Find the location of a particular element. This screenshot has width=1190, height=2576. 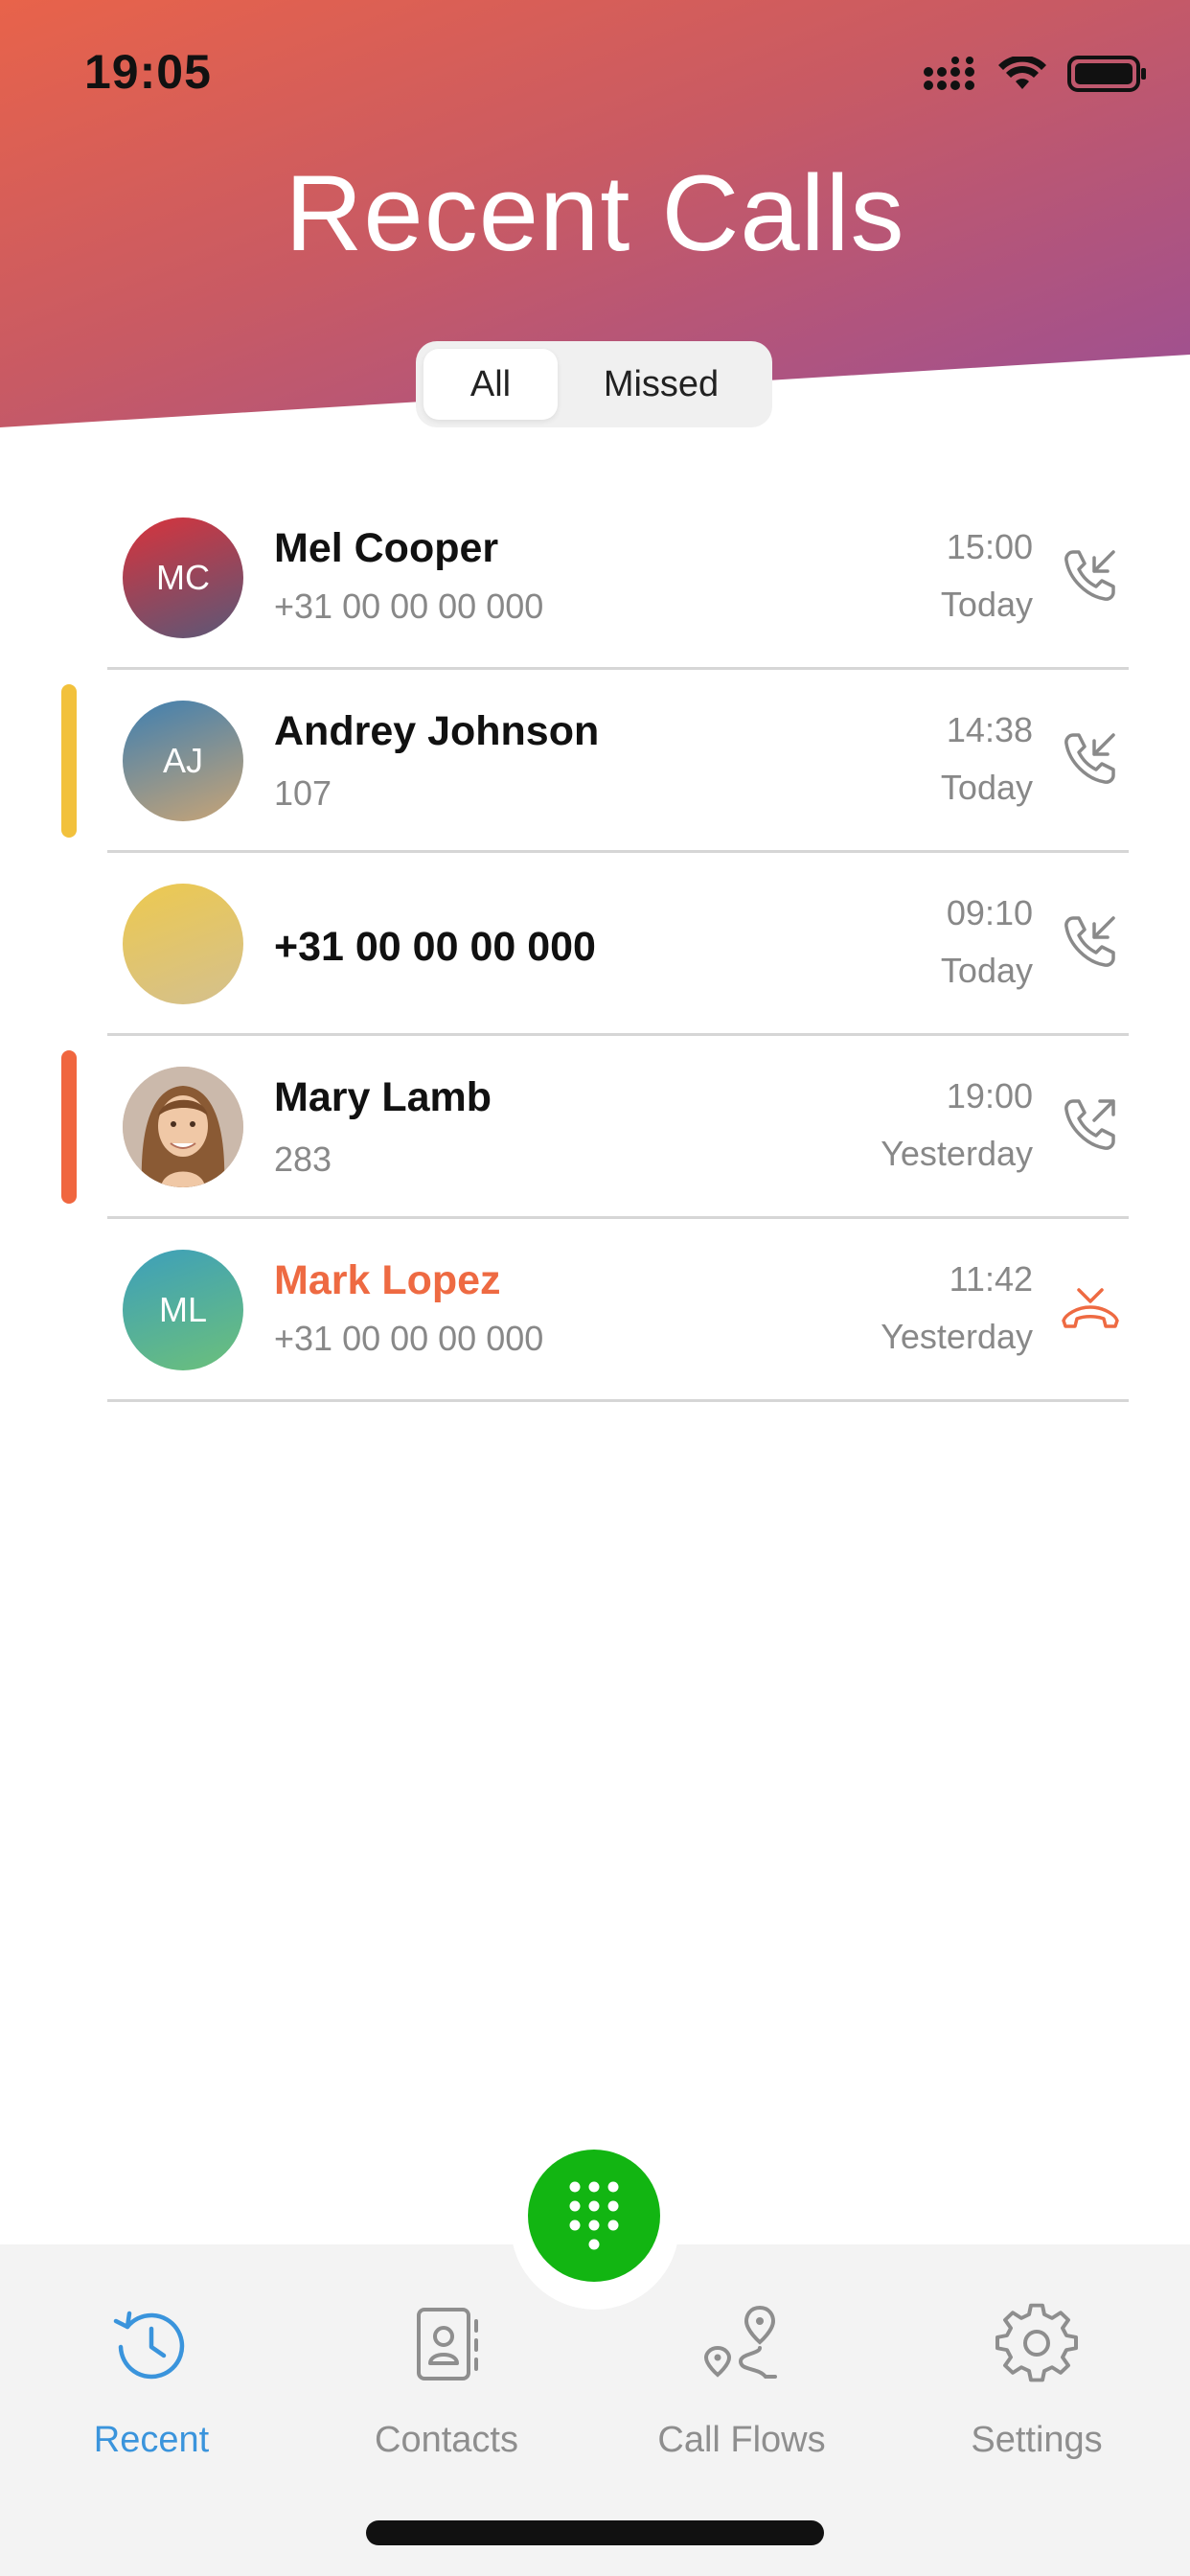

call-marker-orange is located at coordinates (69, 1127).